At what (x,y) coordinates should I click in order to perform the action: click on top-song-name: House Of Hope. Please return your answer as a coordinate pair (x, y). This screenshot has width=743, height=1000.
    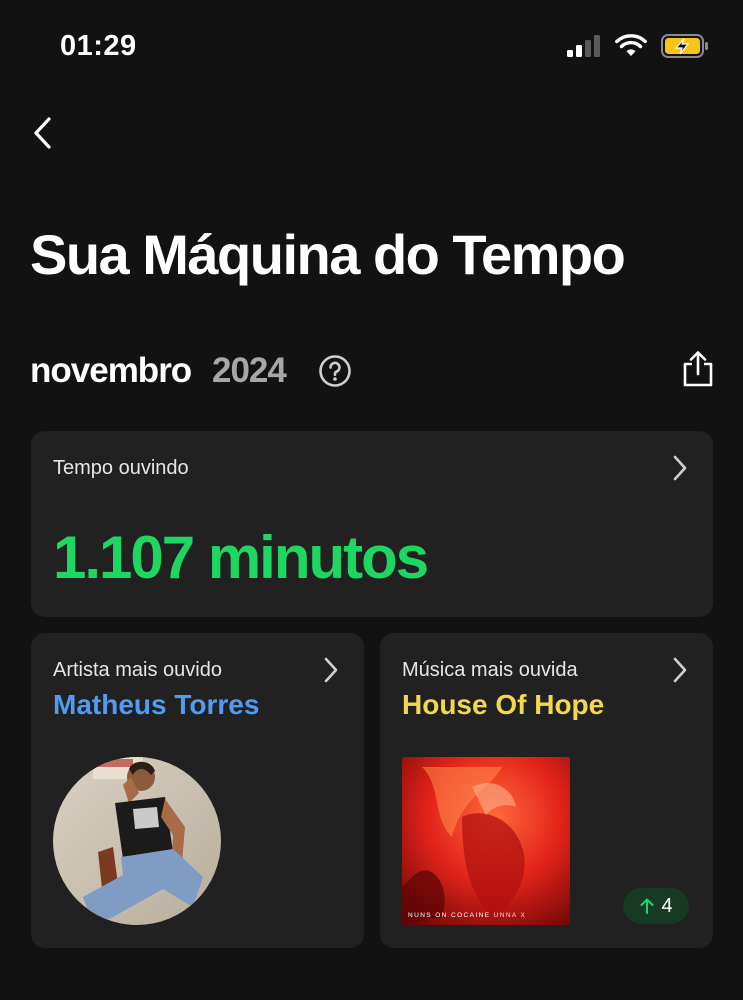
    Looking at the image, I should click on (503, 704).